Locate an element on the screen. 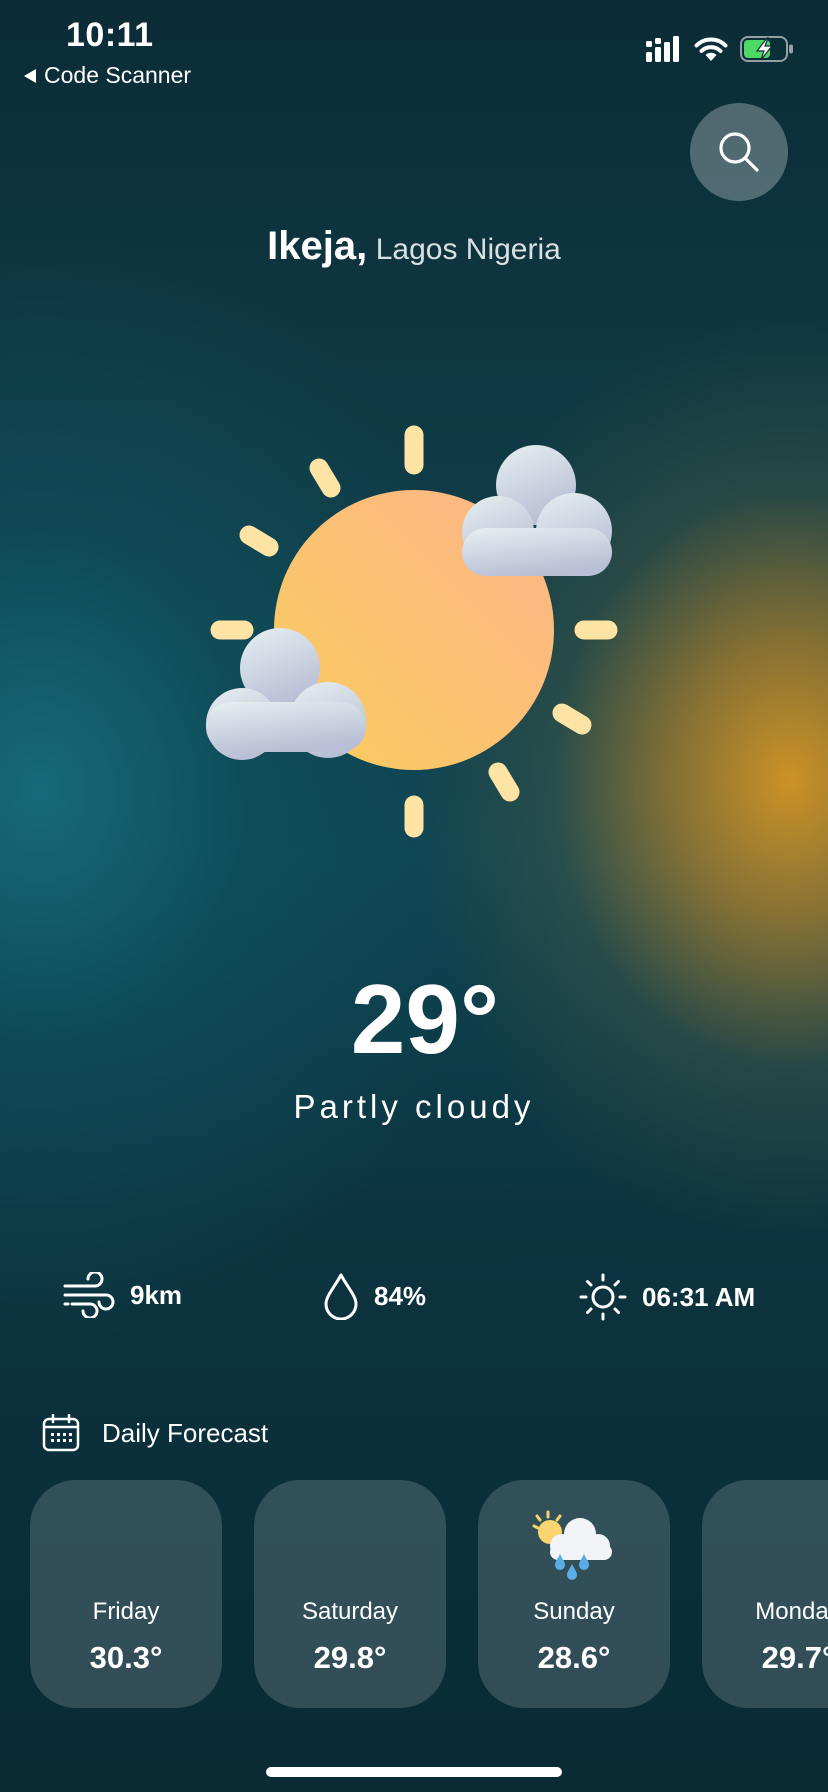 The height and width of the screenshot is (1792, 828). humidity-stat: 84% is located at coordinates (374, 1296).